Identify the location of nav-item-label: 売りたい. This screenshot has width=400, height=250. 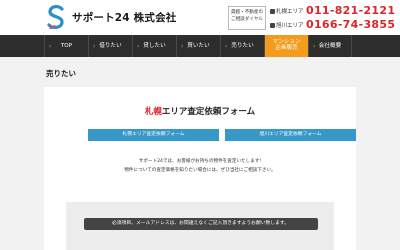
(242, 46).